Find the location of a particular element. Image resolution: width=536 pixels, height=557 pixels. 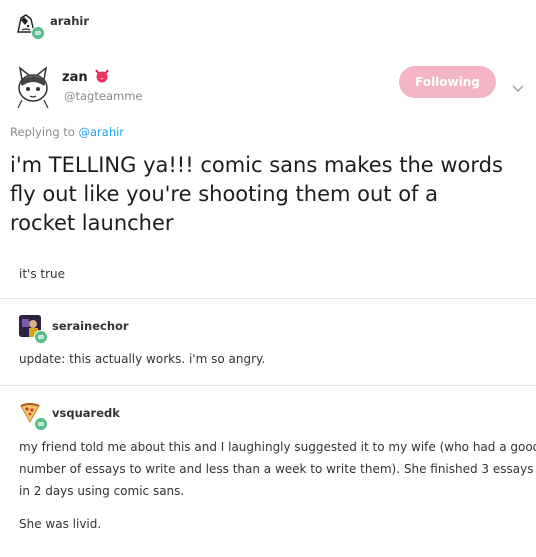

replying-to-prefix: Replying to is located at coordinates (42, 132).